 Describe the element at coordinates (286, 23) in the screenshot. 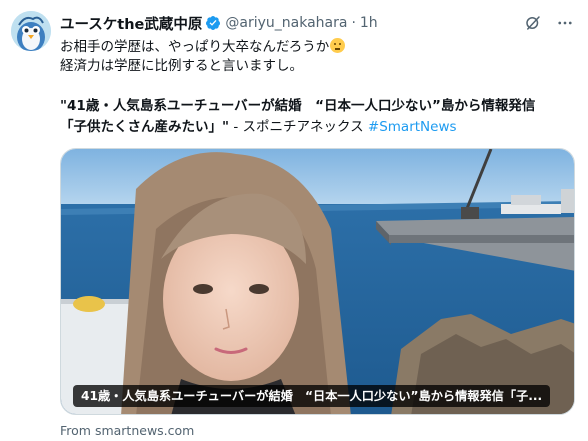

I see `user-handle: @ariyu_nakahara` at that location.